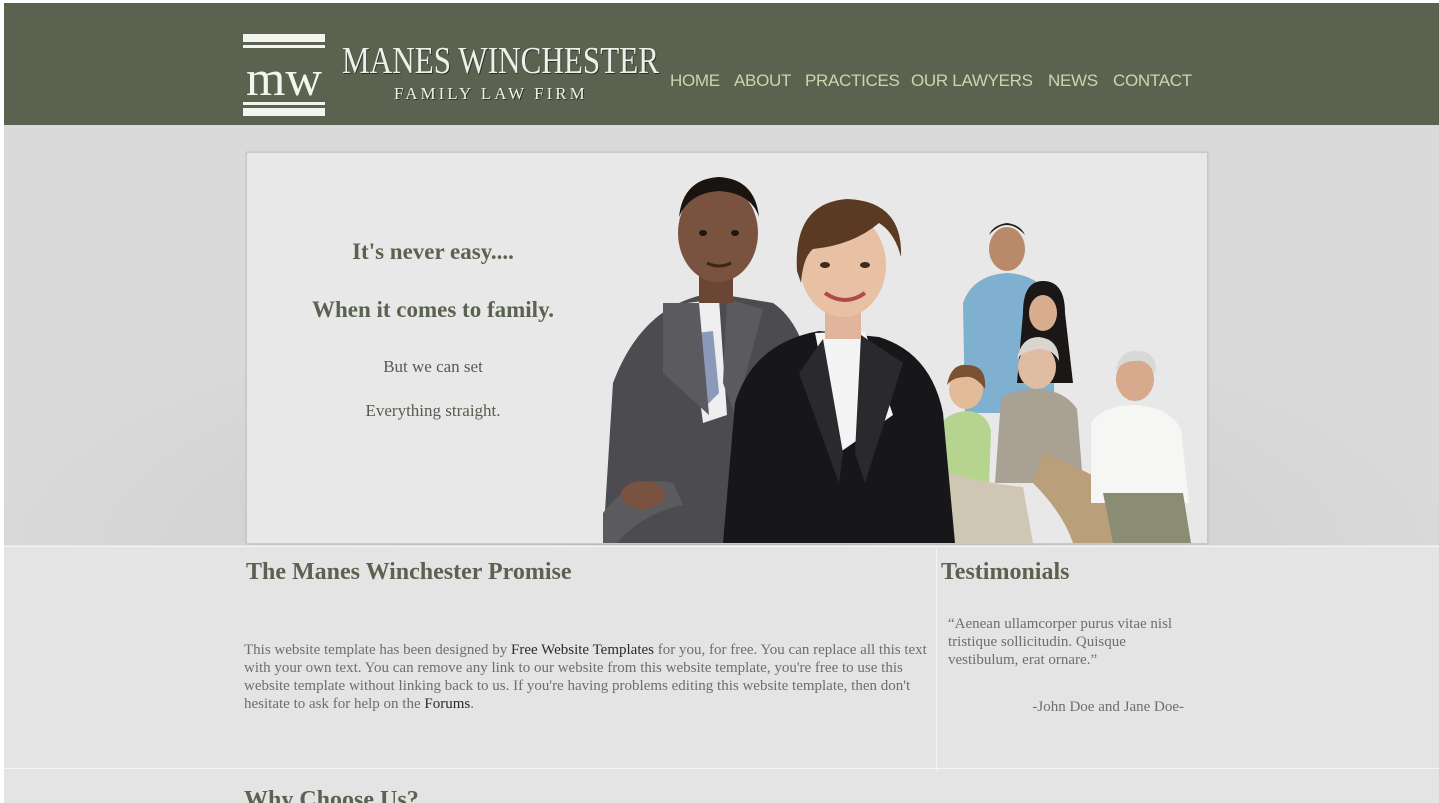  I want to click on logo-pillar-icon: mw, so click(284, 75).